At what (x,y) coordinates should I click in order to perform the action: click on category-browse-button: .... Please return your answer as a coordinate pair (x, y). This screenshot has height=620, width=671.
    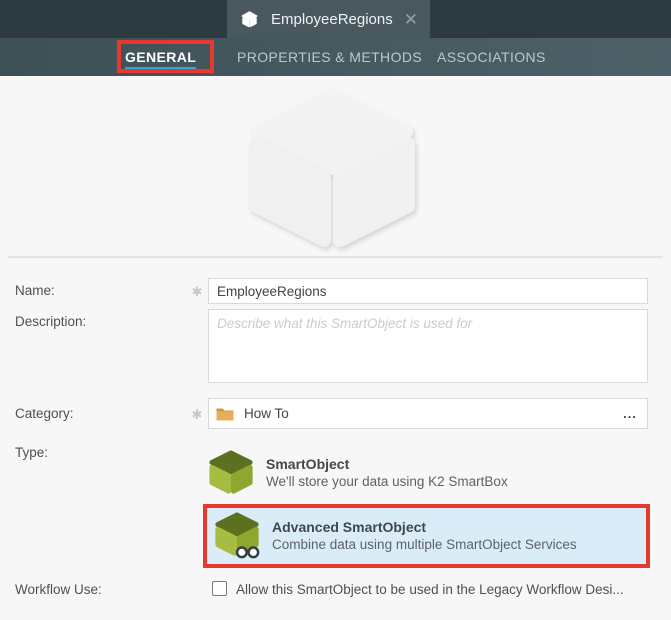
    Looking at the image, I should click on (630, 413).